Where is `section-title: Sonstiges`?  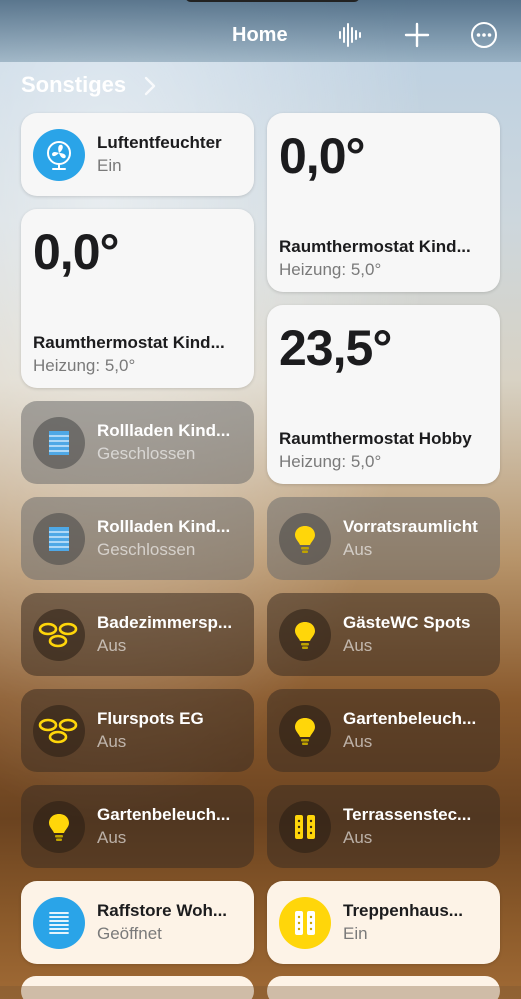
section-title: Sonstiges is located at coordinates (73, 85).